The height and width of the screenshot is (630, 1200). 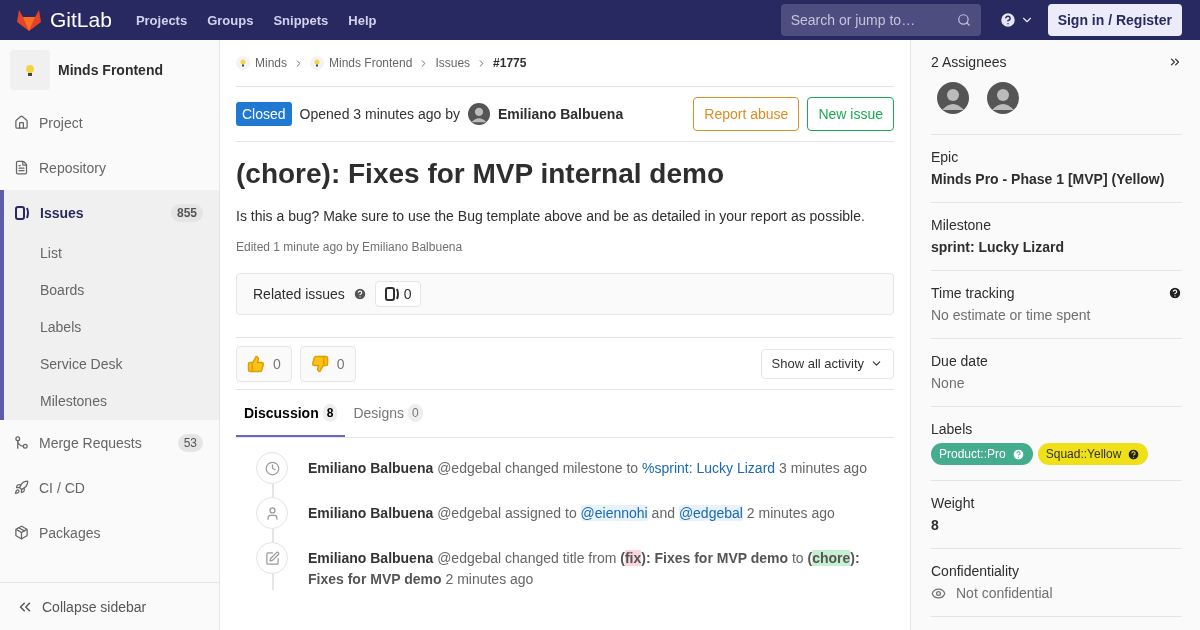 What do you see at coordinates (969, 62) in the screenshot?
I see `assignees-title: 2 Assignees` at bounding box center [969, 62].